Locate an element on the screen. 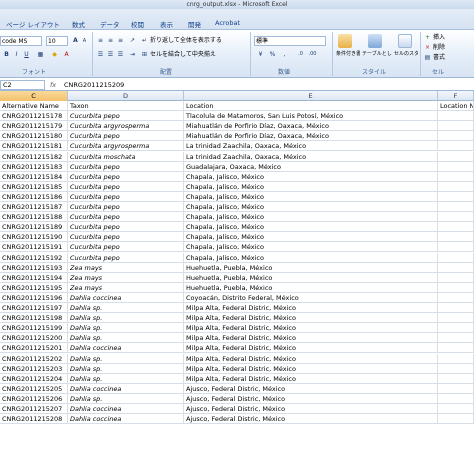 The image size is (474, 474). cell-alternative-name: CNRG2011215185 is located at coordinates (34, 186).